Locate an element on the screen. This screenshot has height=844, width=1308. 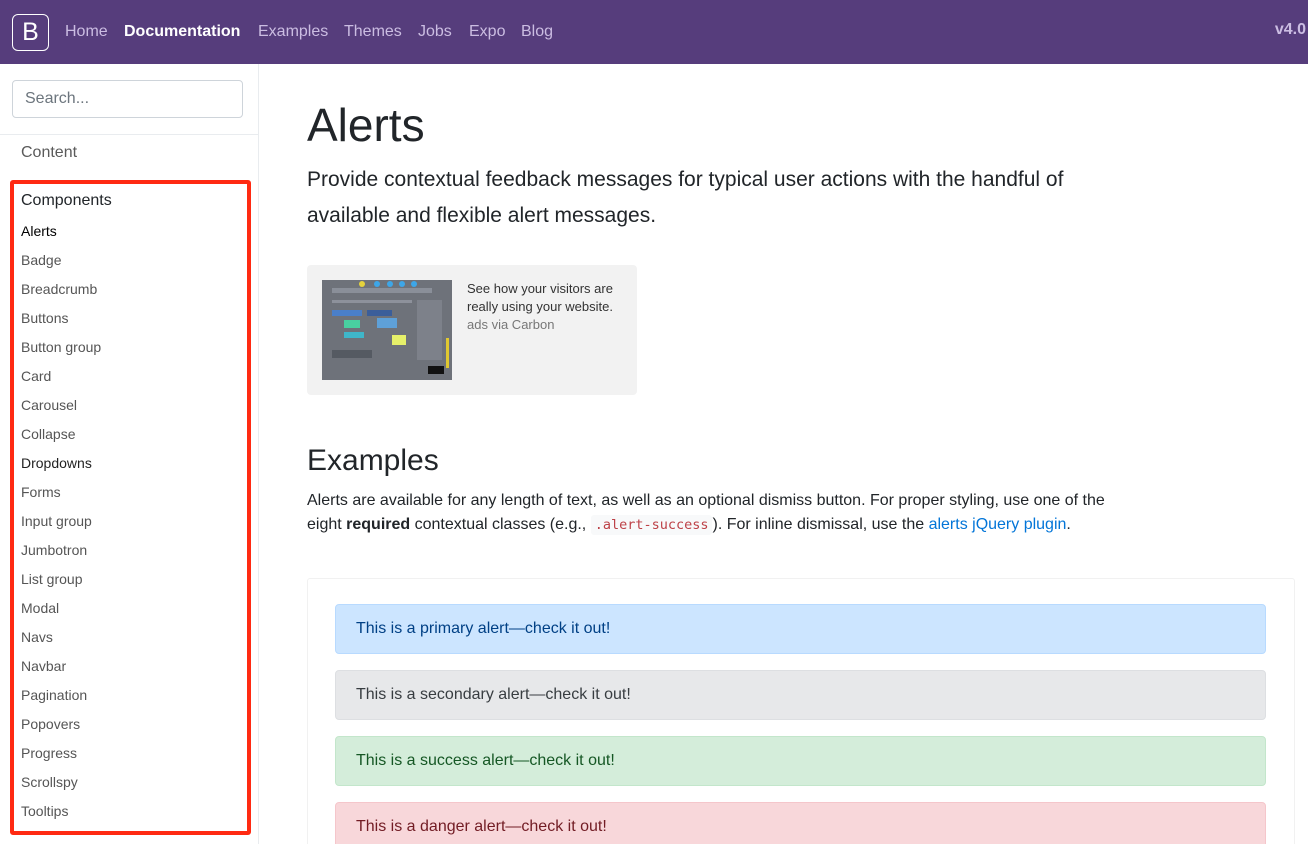
alerts-plugin-link: alerts jQuery plugin is located at coordinates (998, 524).